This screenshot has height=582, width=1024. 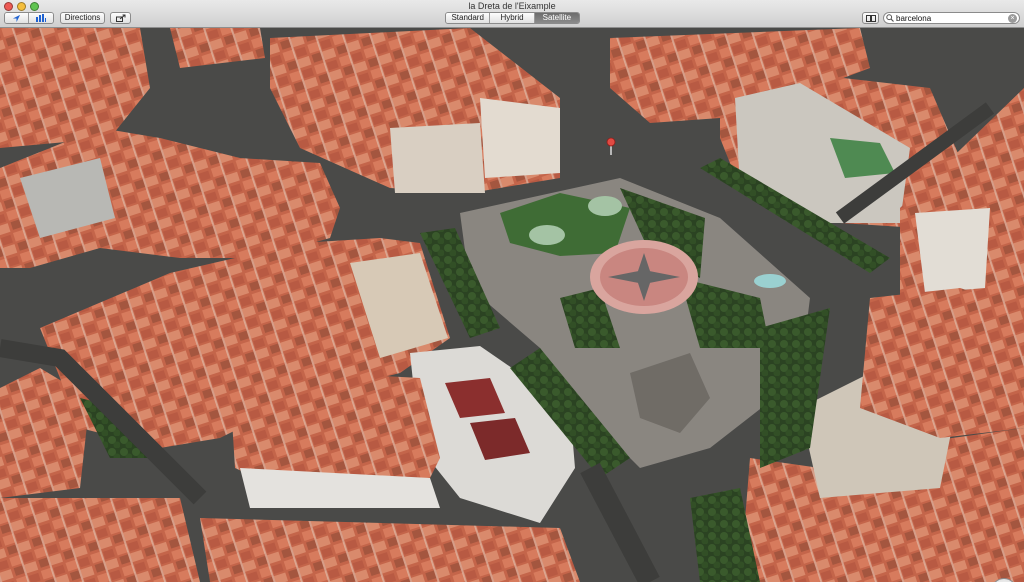 I want to click on 3d-buildings-icon, so click(x=41, y=18).